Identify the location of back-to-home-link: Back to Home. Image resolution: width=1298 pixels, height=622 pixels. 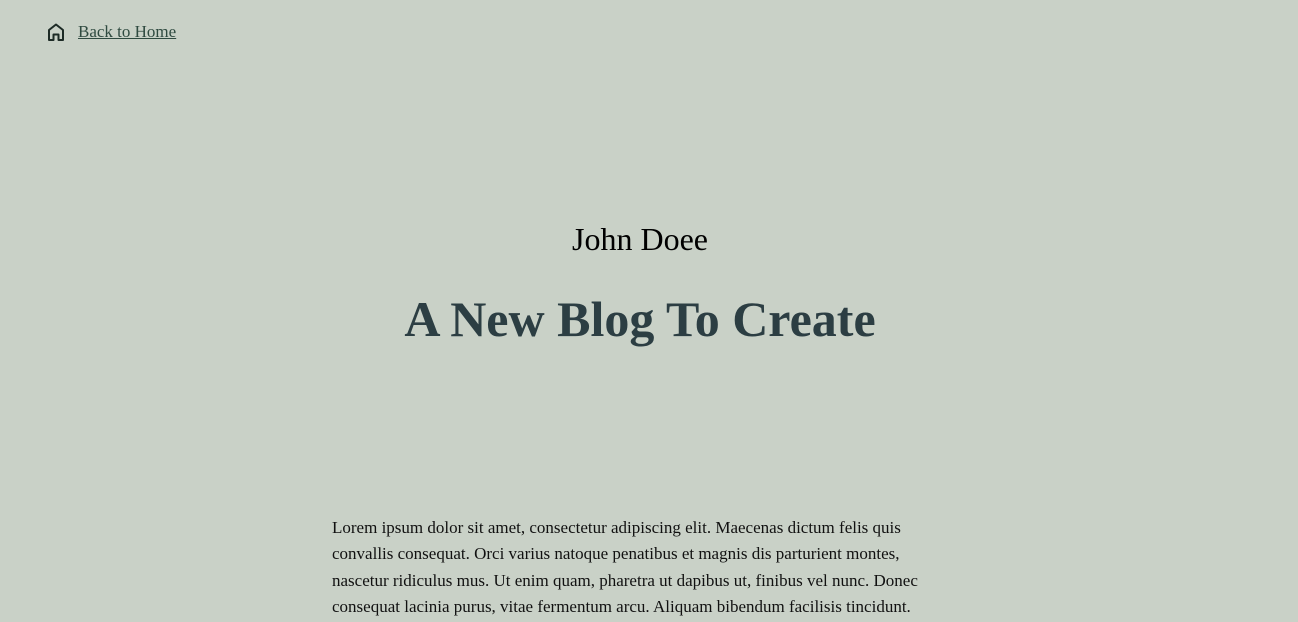
(111, 32).